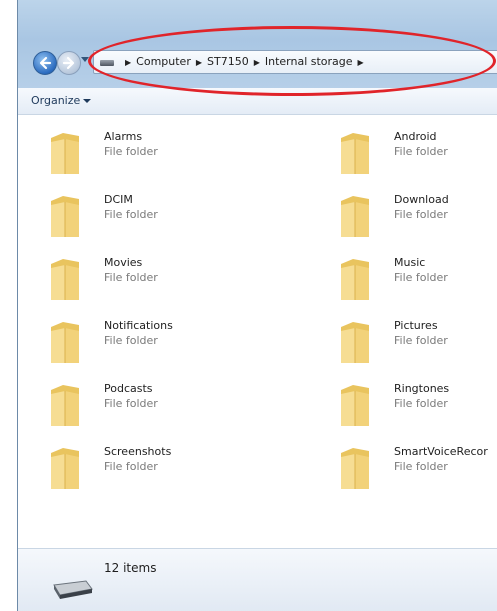  Describe the element at coordinates (123, 262) in the screenshot. I see `folder-name: Movies` at that location.